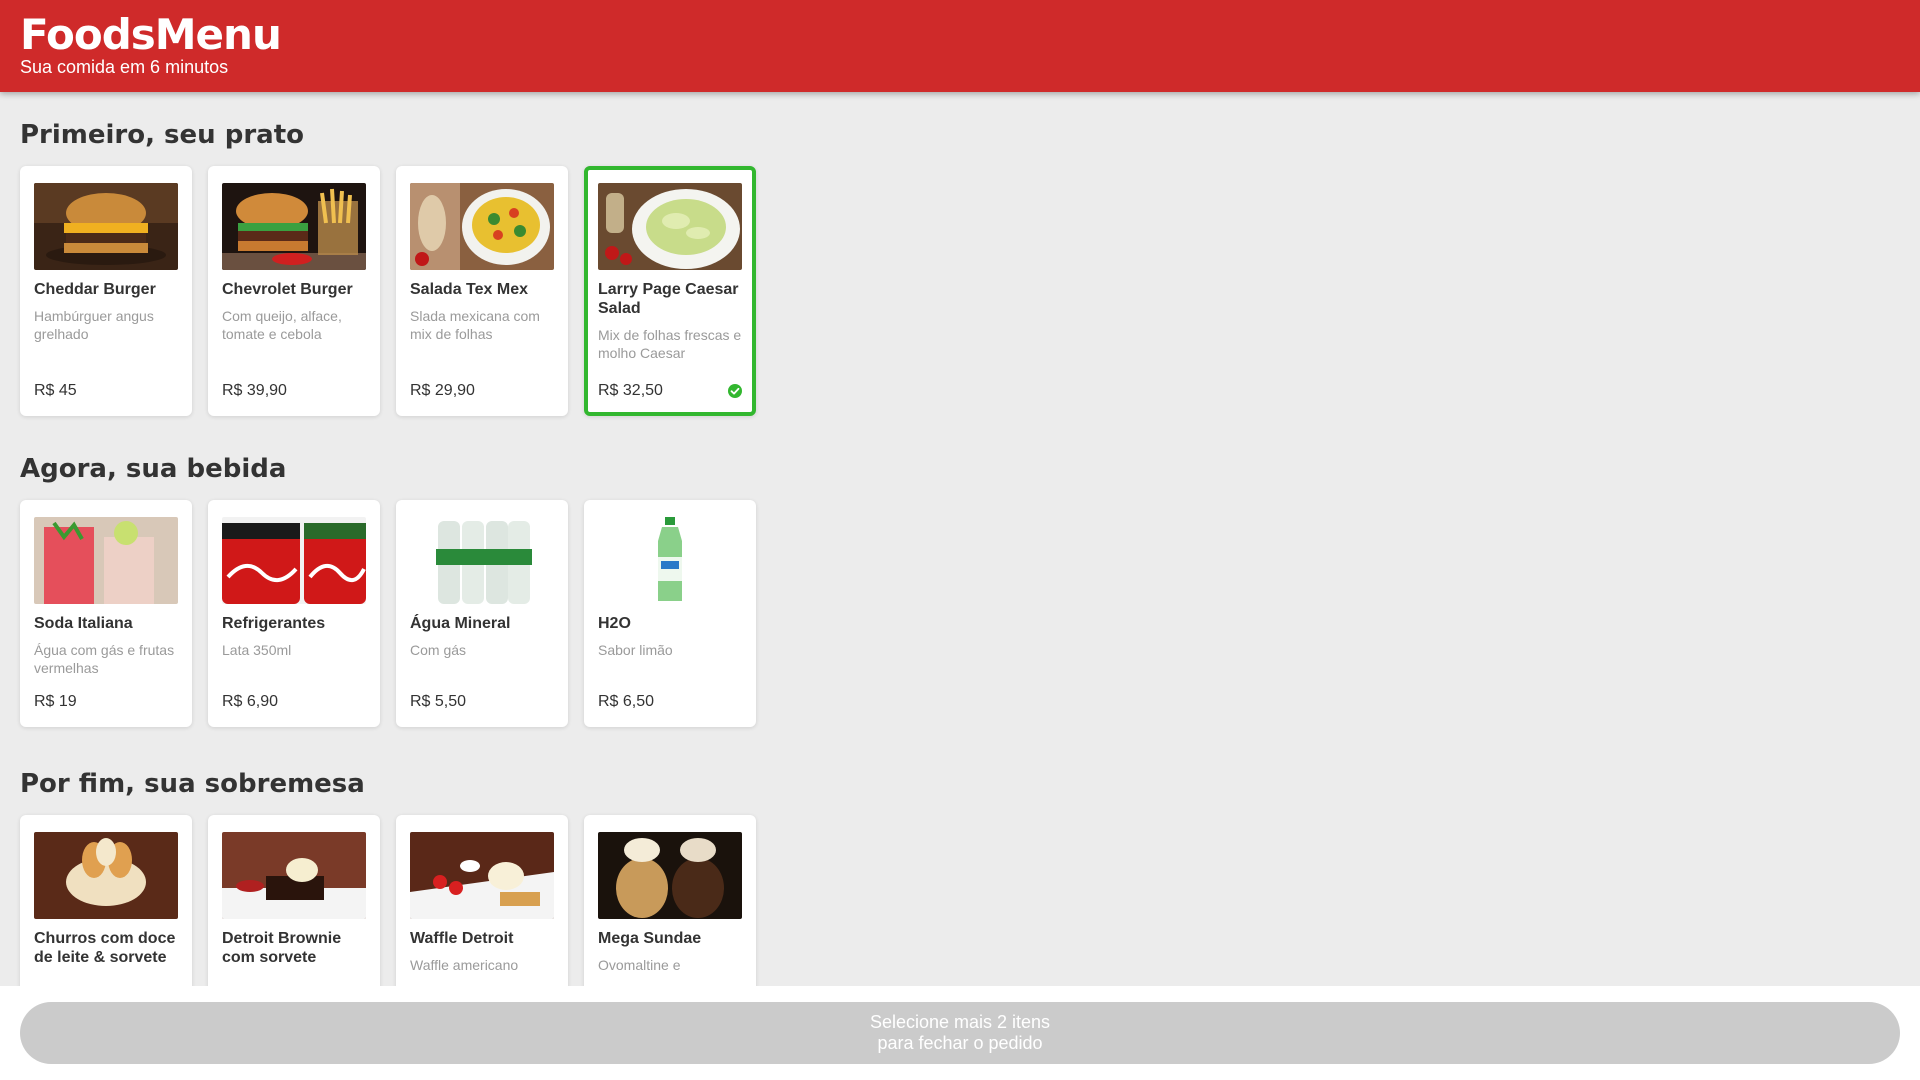  Describe the element at coordinates (464, 965) in the screenshot. I see `item-description: Waffle americano` at that location.